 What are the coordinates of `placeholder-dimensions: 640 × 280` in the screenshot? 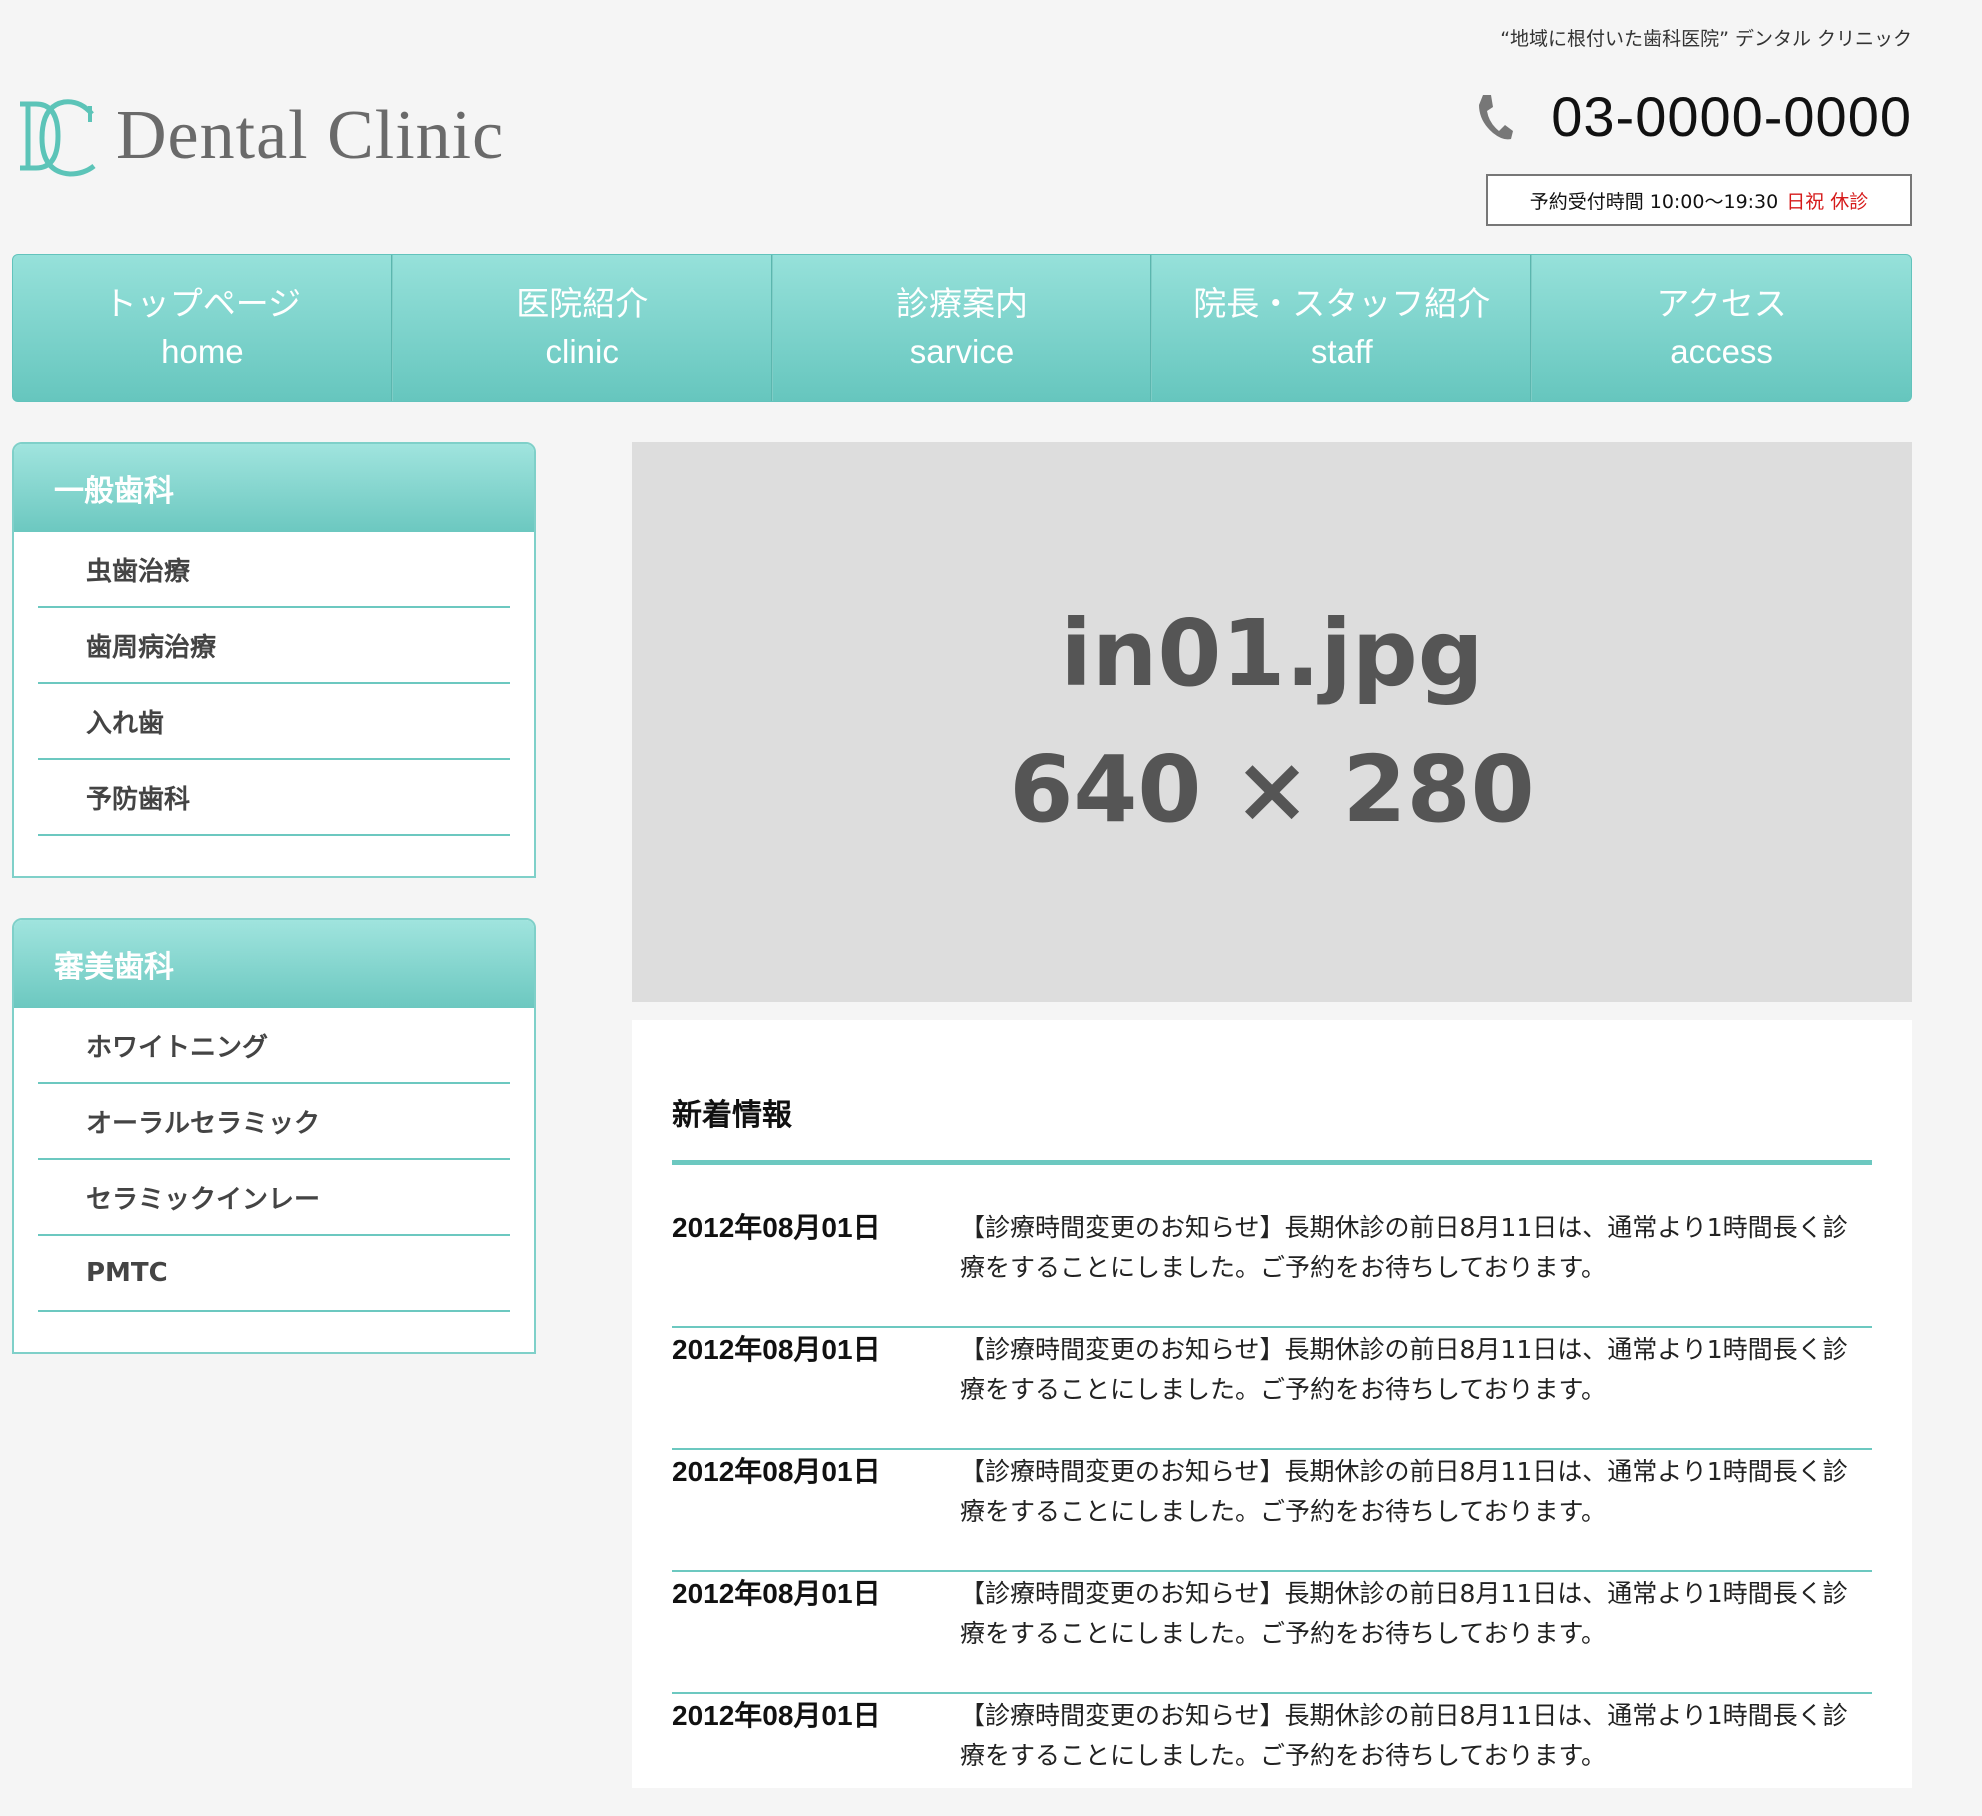 It's located at (1272, 789).